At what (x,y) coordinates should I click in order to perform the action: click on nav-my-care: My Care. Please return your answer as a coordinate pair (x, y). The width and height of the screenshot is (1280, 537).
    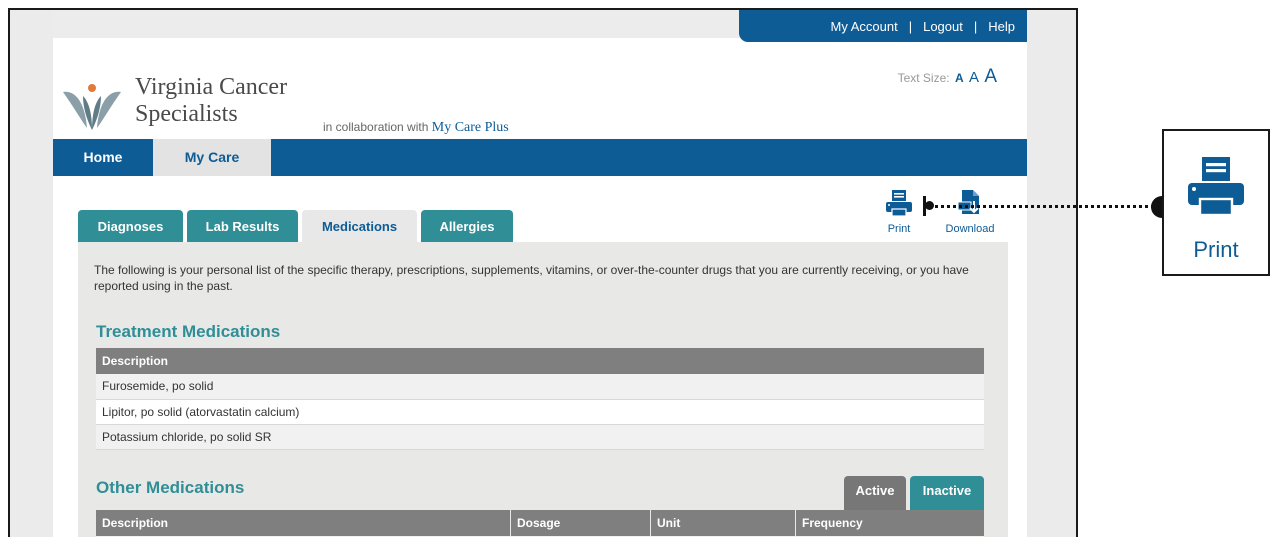
    Looking at the image, I should click on (212, 157).